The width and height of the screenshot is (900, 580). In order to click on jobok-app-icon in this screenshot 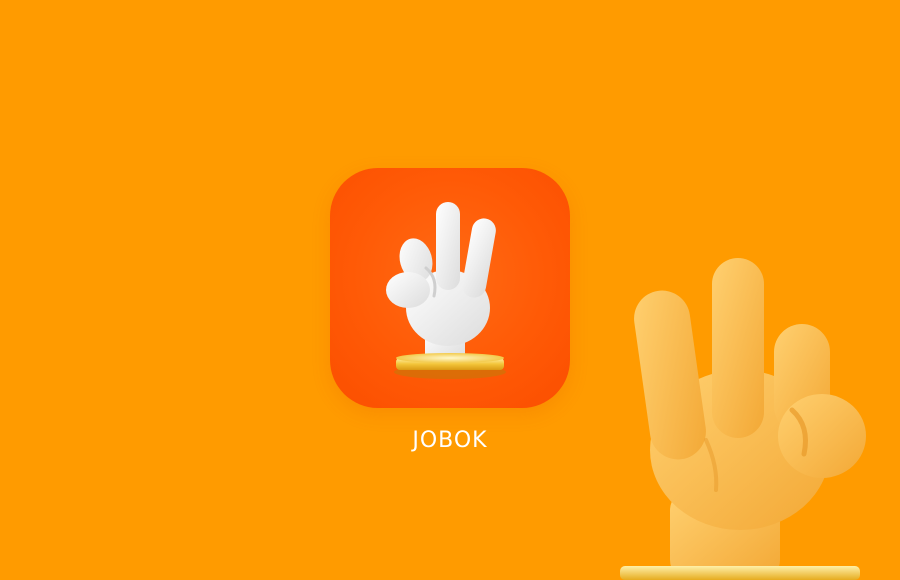, I will do `click(450, 288)`.